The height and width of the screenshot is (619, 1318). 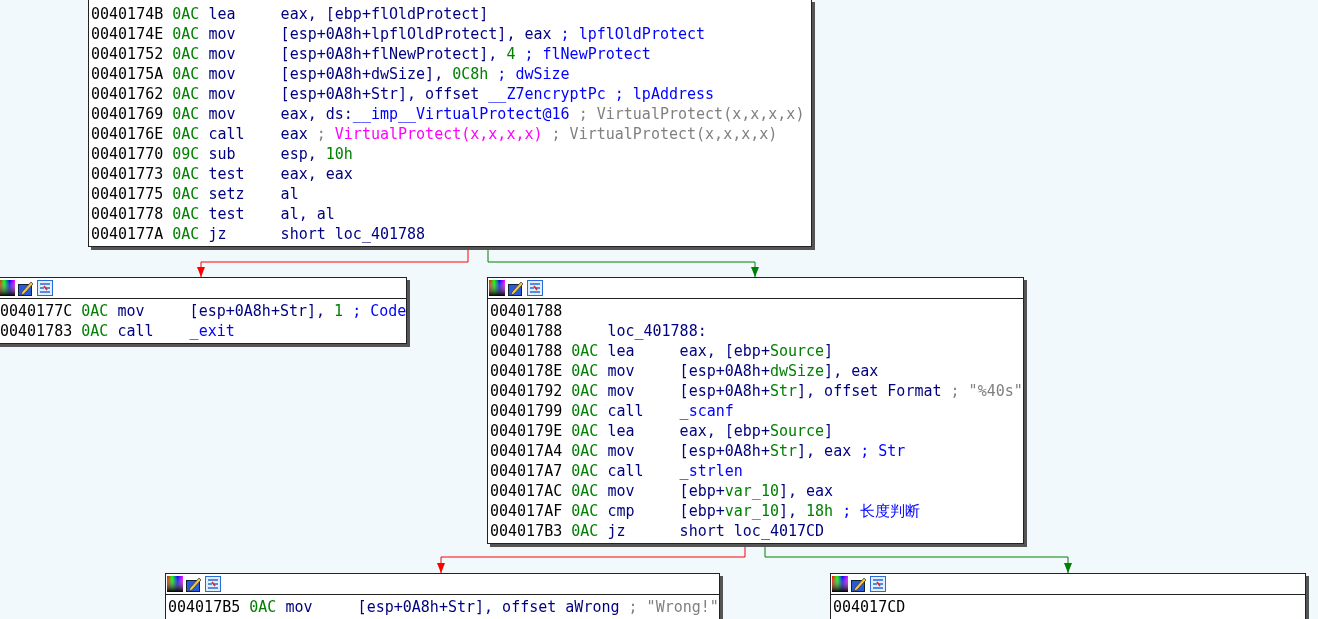 What do you see at coordinates (756, 491) in the screenshot?
I see `operand-text: [ebp+var_10], eax` at bounding box center [756, 491].